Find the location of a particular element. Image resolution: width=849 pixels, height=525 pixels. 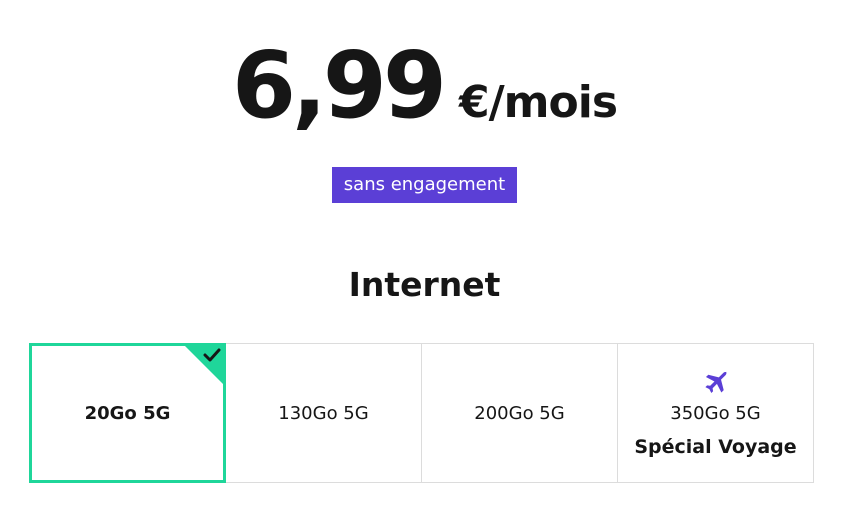

option-label: 350Go 5G is located at coordinates (715, 413).